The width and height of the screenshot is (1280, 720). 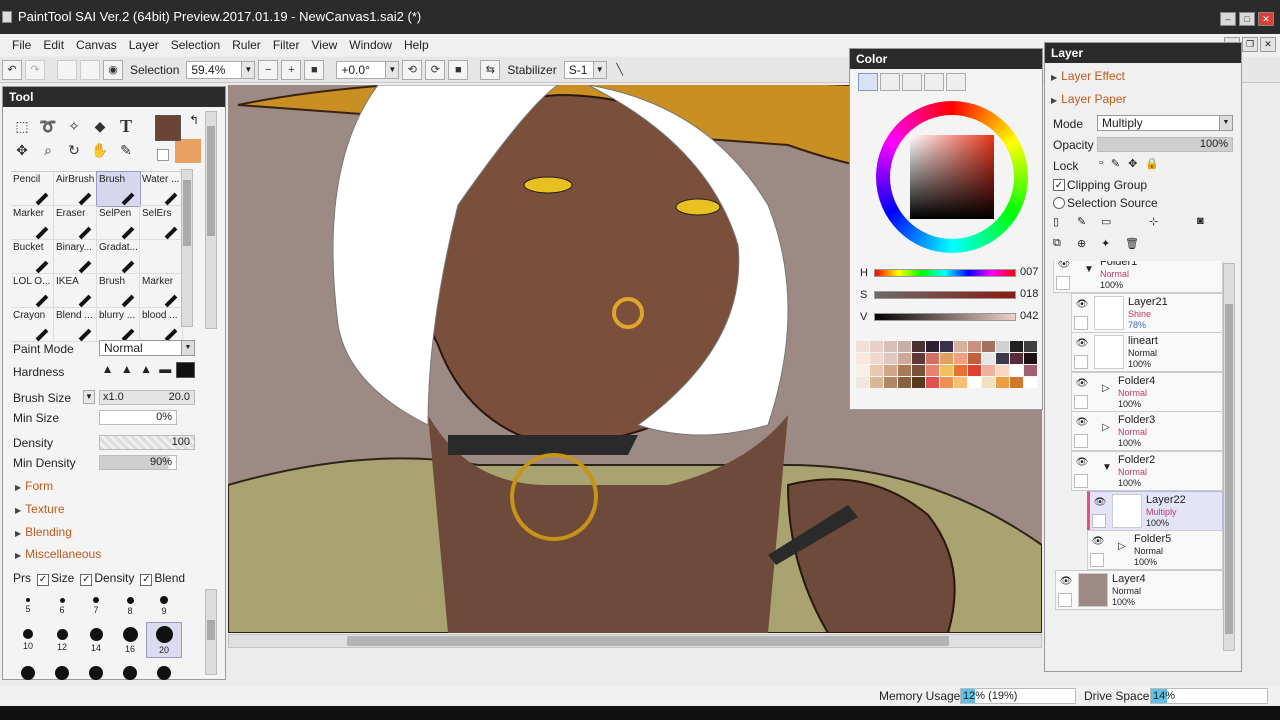 What do you see at coordinates (490, 69) in the screenshot?
I see `flip-horizontal-icon: ⇆` at bounding box center [490, 69].